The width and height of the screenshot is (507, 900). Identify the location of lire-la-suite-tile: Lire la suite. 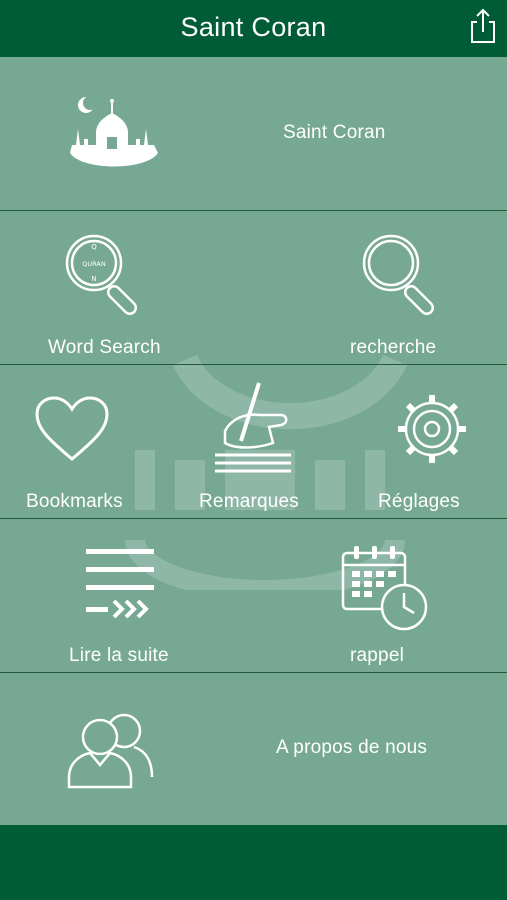
(125, 595).